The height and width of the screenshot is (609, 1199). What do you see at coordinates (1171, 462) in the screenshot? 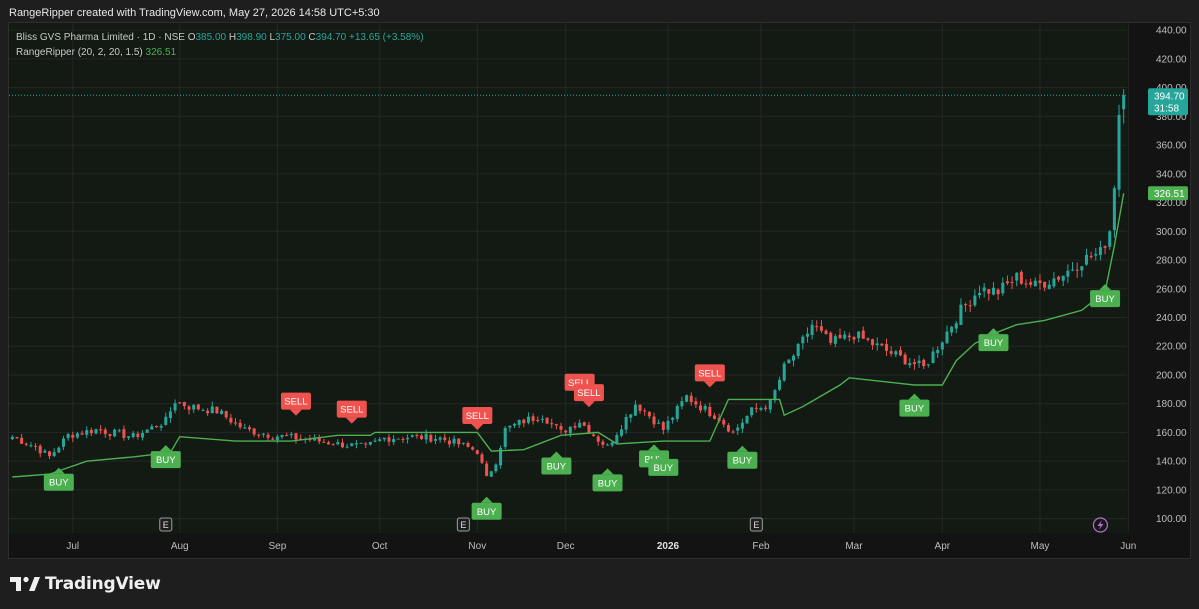
I see `price-tick-label: 140.00` at bounding box center [1171, 462].